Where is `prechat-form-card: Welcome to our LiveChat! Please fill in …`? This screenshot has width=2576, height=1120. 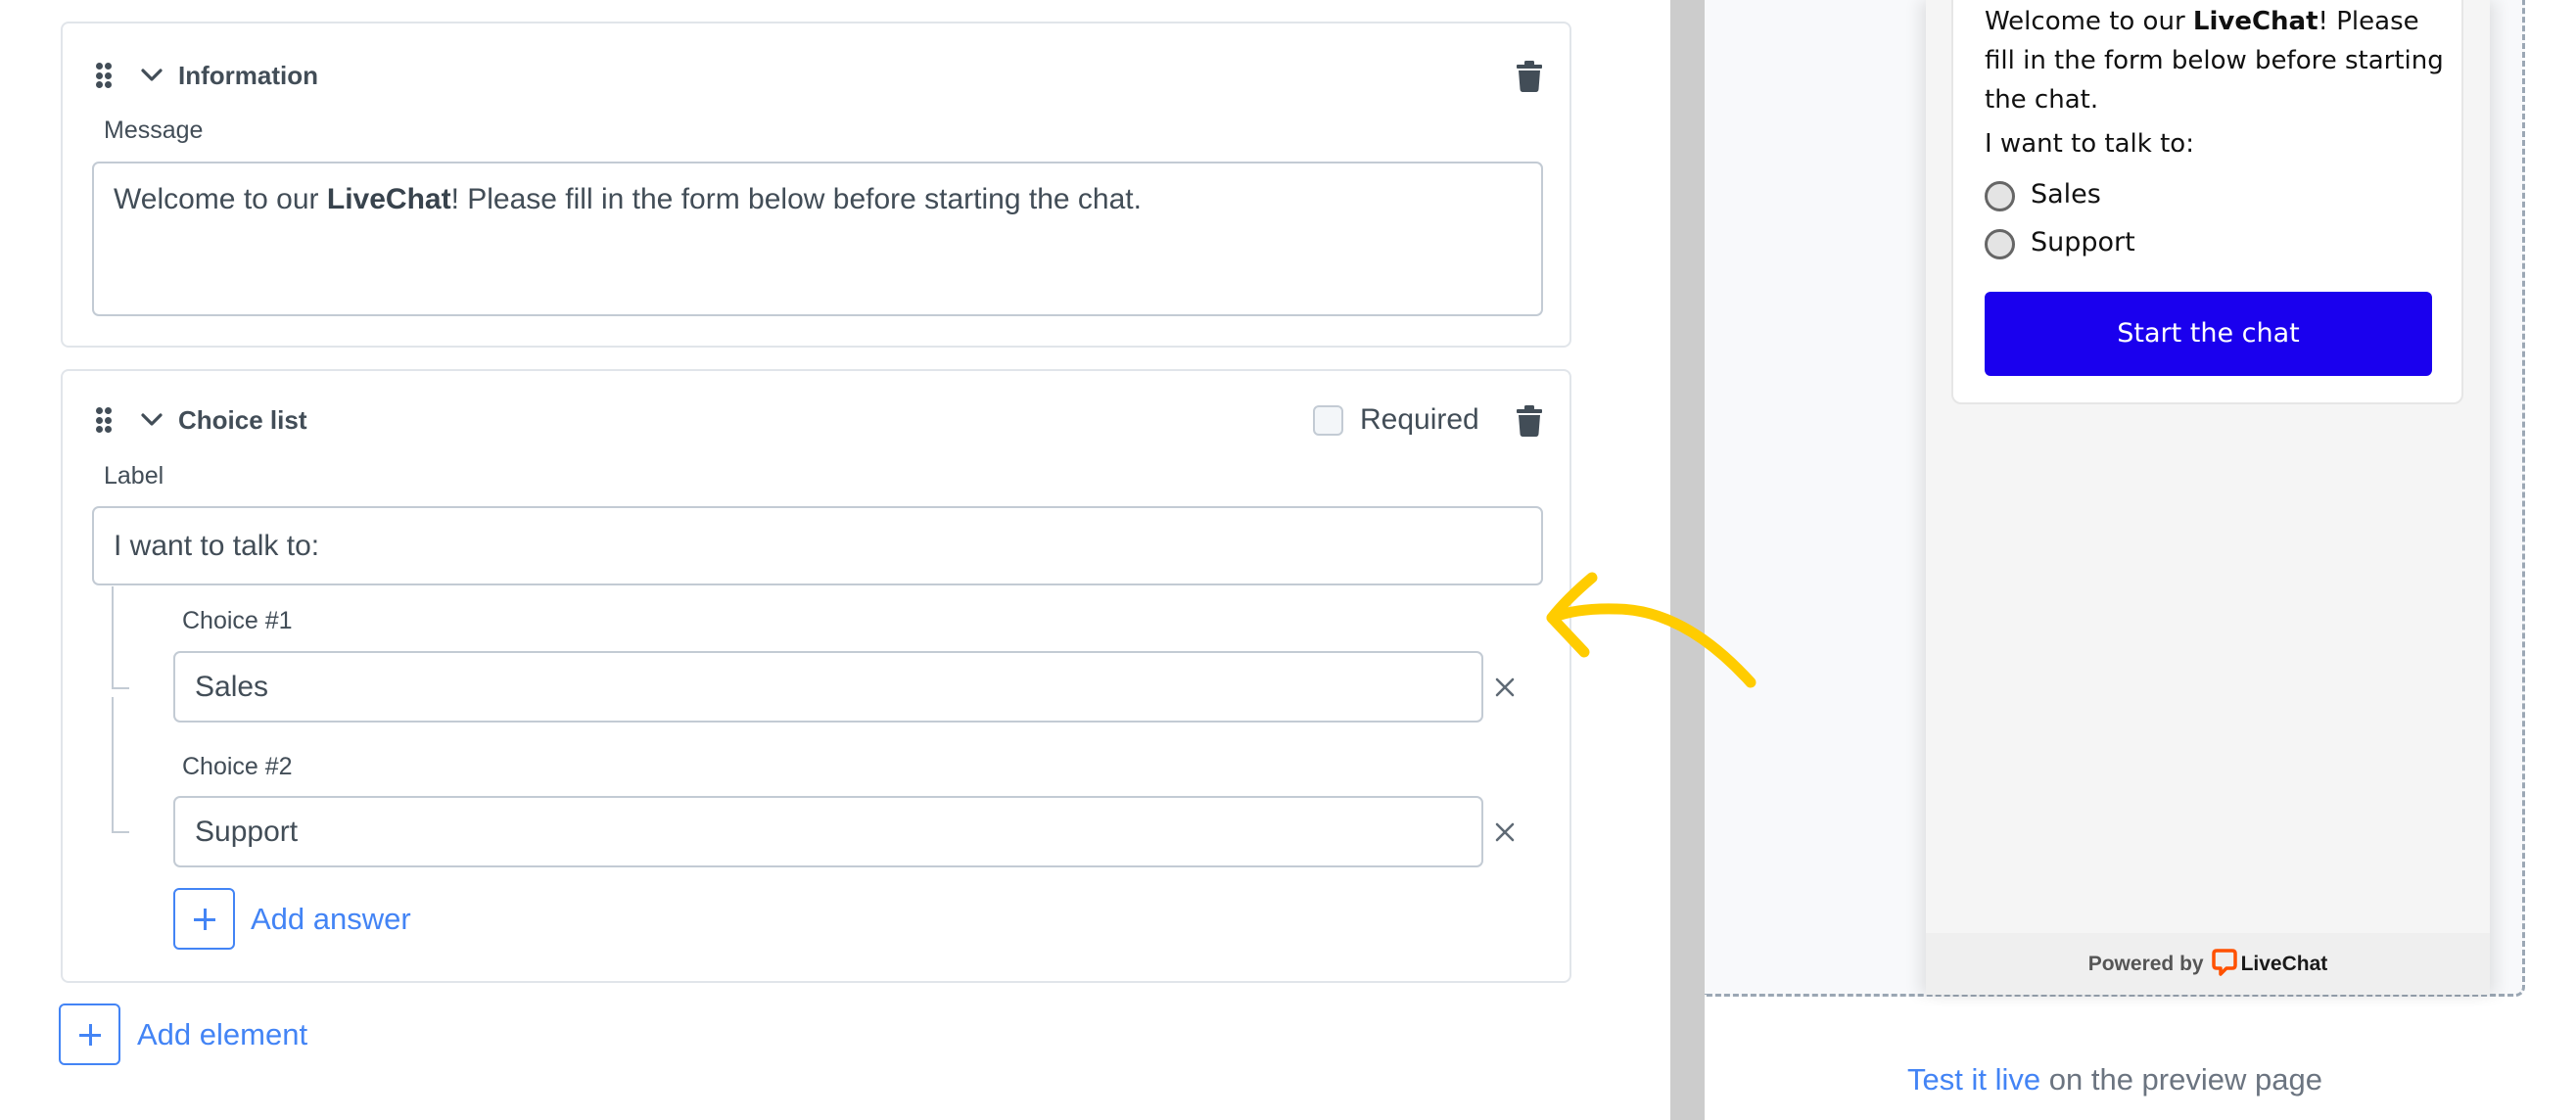
prechat-form-card: Welcome to our LiveChat! Please fill in … is located at coordinates (2207, 202).